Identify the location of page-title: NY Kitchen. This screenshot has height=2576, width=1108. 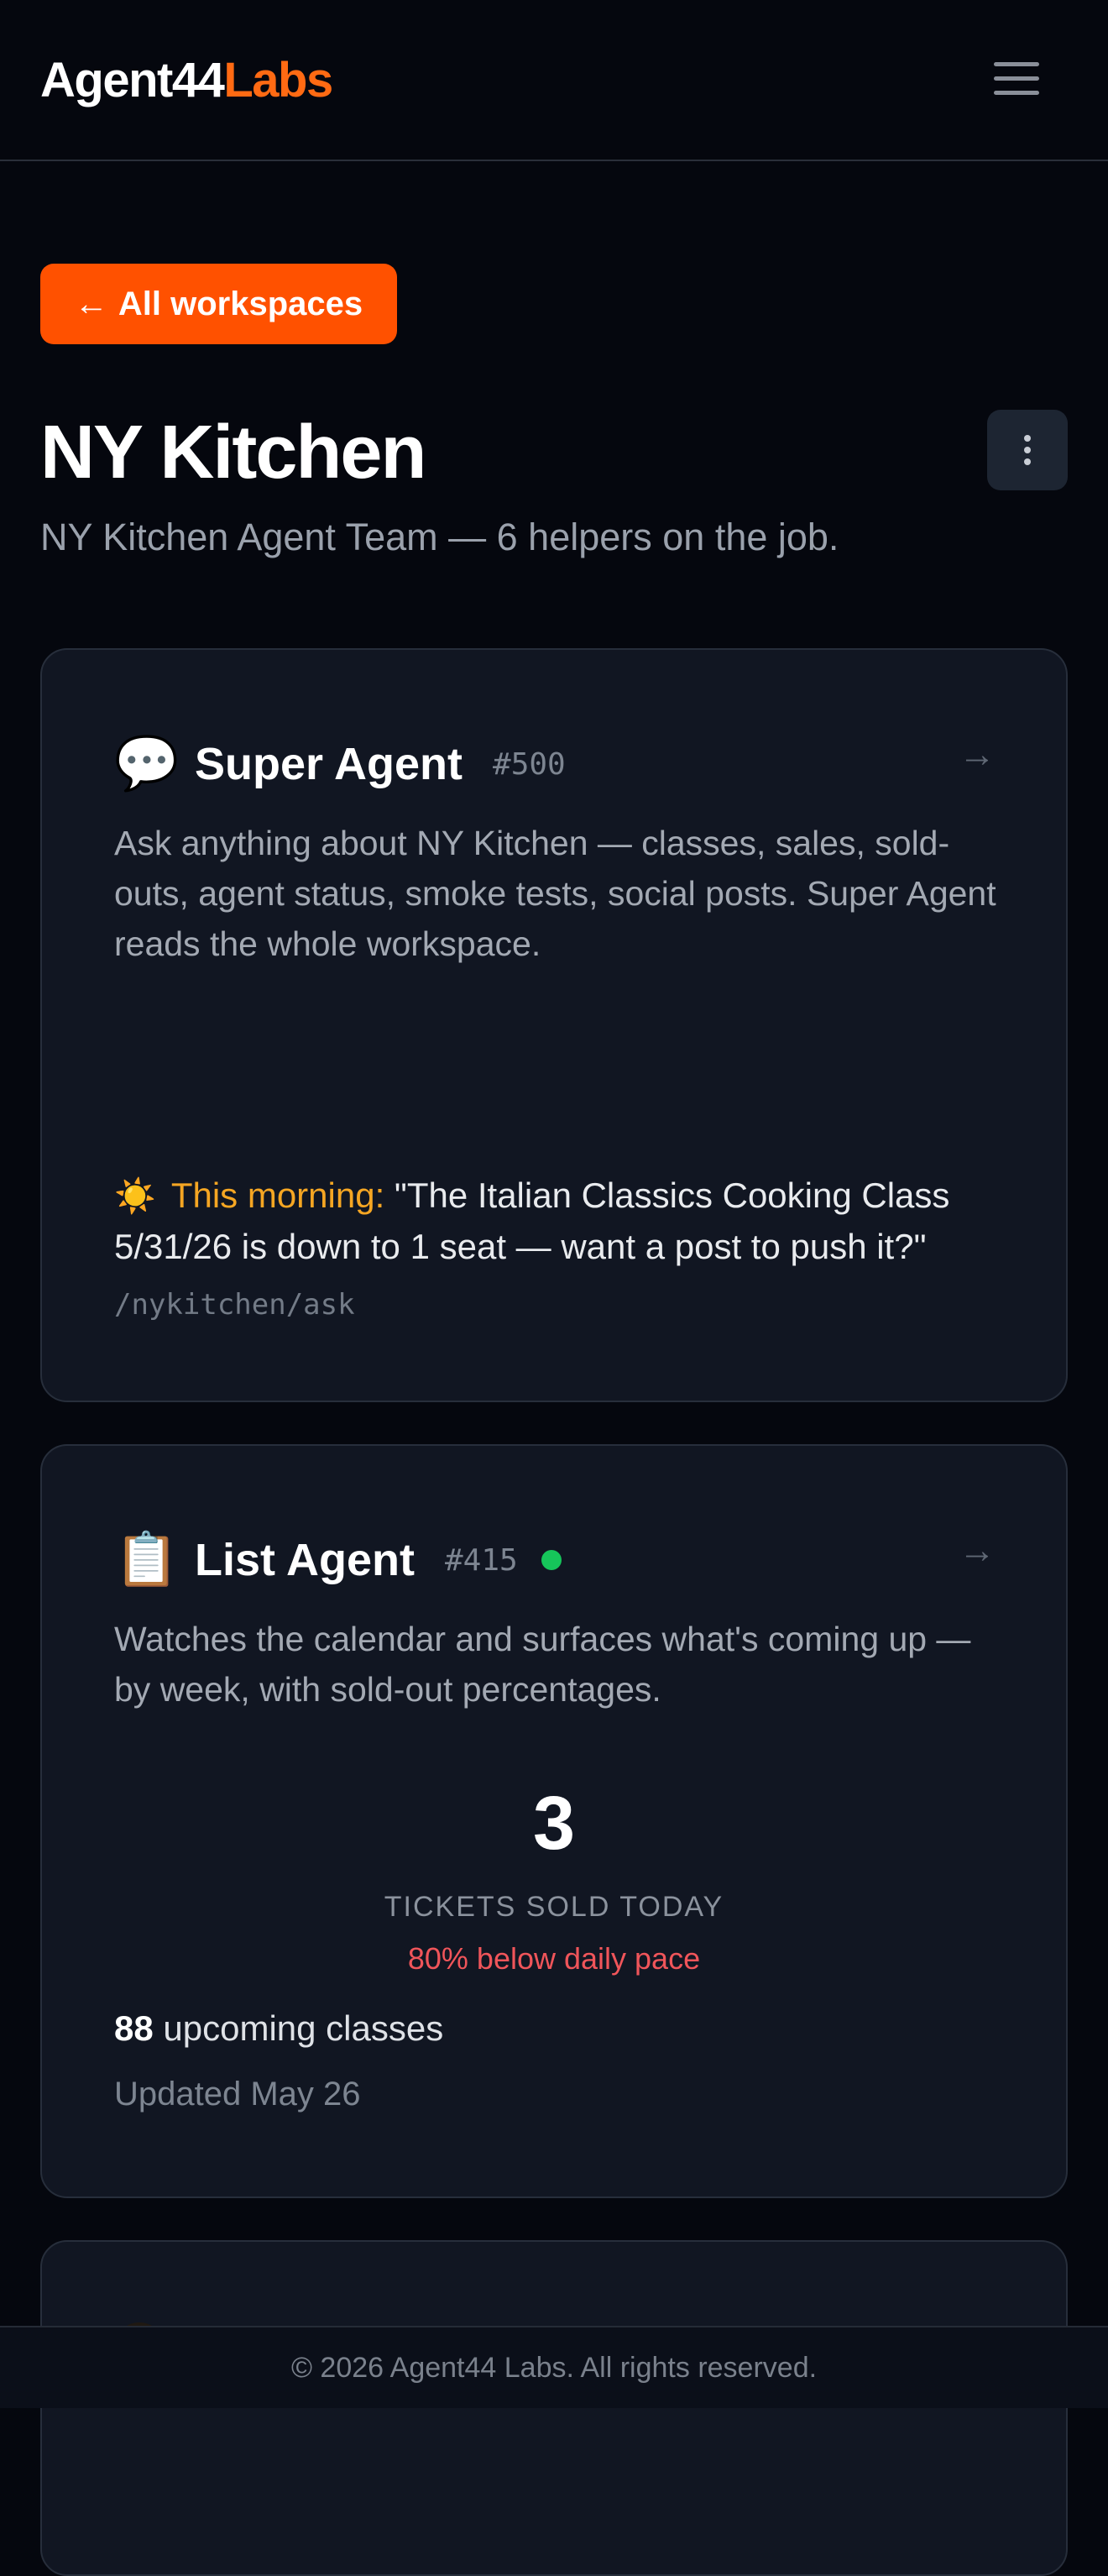
(233, 453).